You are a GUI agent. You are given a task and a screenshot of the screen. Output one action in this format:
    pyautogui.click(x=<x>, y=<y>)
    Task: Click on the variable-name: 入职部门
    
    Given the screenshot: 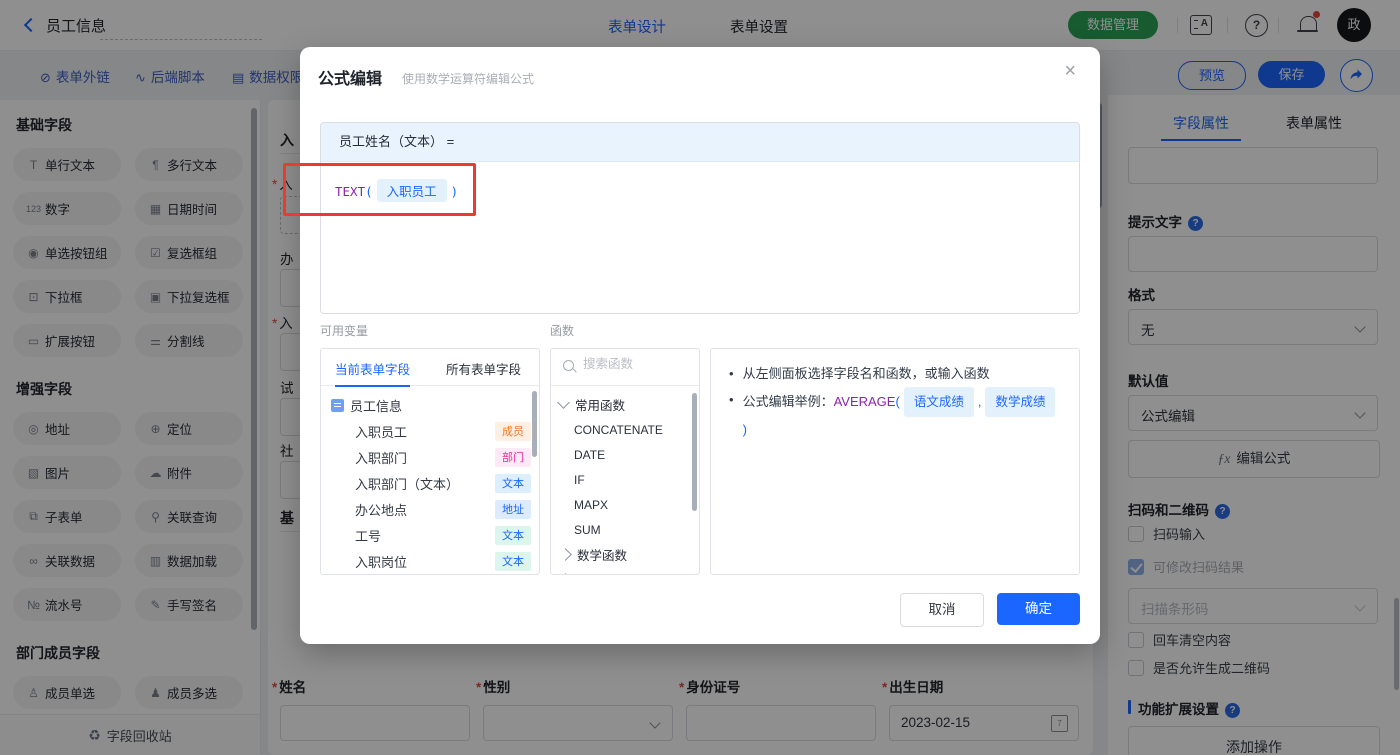 What is the action you would take?
    pyautogui.click(x=381, y=458)
    